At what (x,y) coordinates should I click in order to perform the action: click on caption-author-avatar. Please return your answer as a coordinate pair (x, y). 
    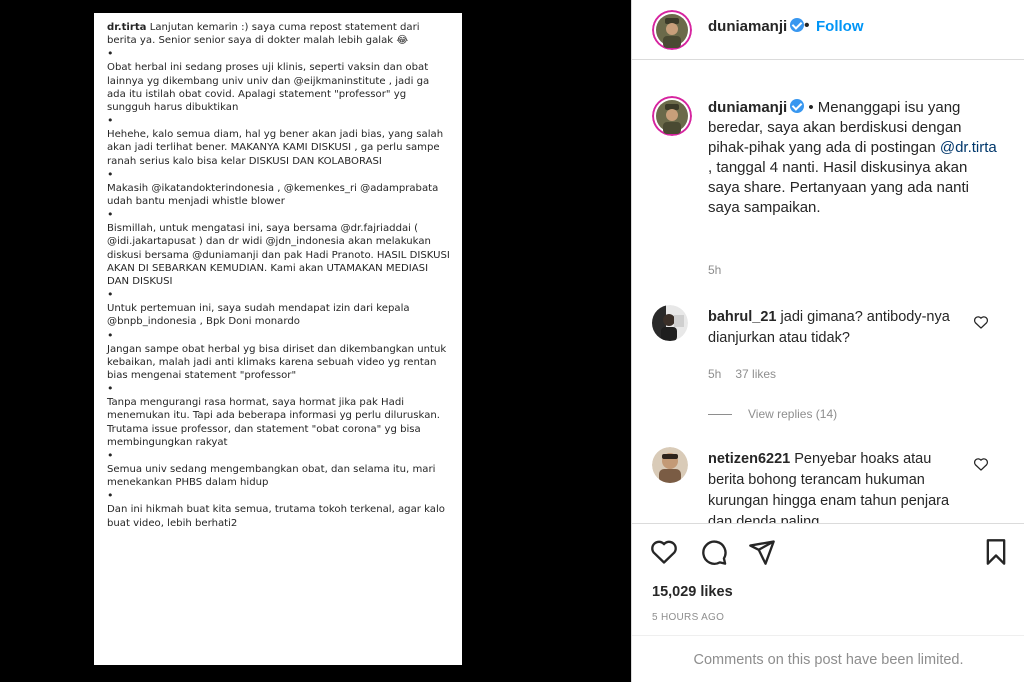
    Looking at the image, I should click on (672, 116).